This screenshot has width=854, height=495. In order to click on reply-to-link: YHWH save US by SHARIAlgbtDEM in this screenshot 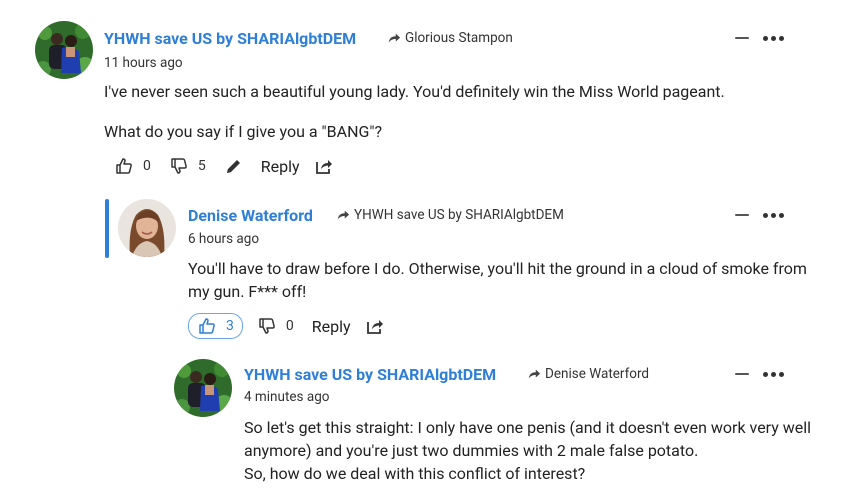, I will do `click(450, 215)`.